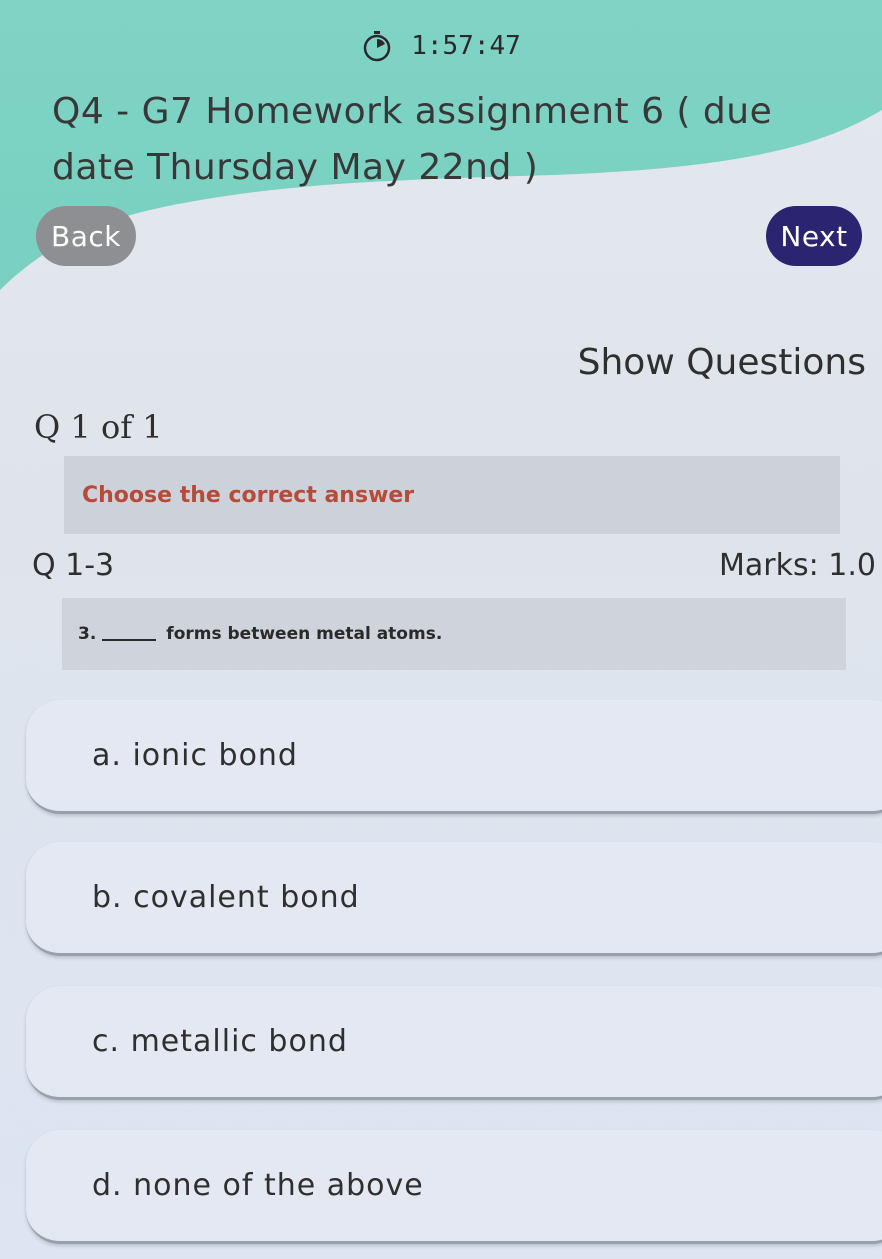 This screenshot has width=882, height=1259. I want to click on show-questions-link: Show Questions, so click(722, 362).